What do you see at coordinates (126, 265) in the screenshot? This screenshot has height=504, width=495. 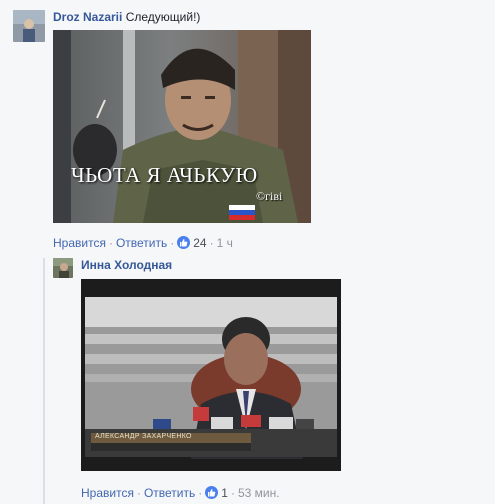 I see `comment-author: Инна Холодная` at bounding box center [126, 265].